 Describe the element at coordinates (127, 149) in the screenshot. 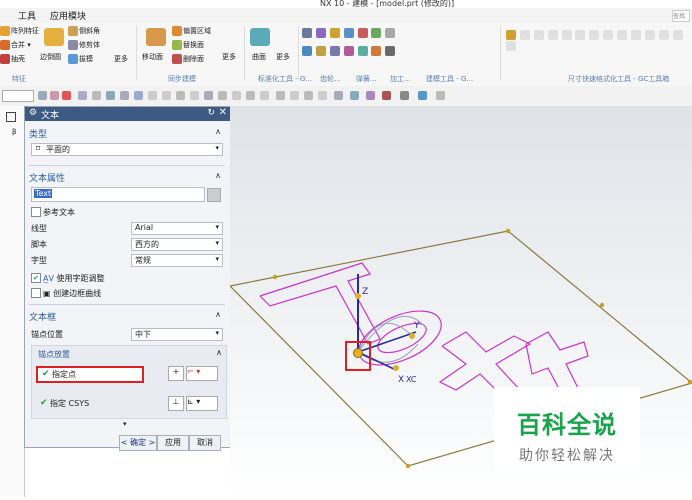

I see `type-select: ⌑ 平面的 ▾` at that location.